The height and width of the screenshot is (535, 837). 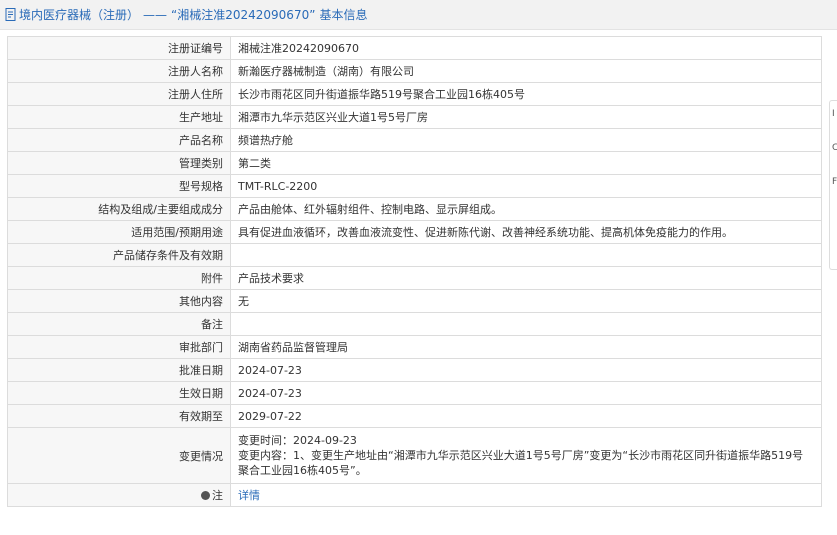 What do you see at coordinates (119, 416) in the screenshot?
I see `field-label: 有效期至` at bounding box center [119, 416].